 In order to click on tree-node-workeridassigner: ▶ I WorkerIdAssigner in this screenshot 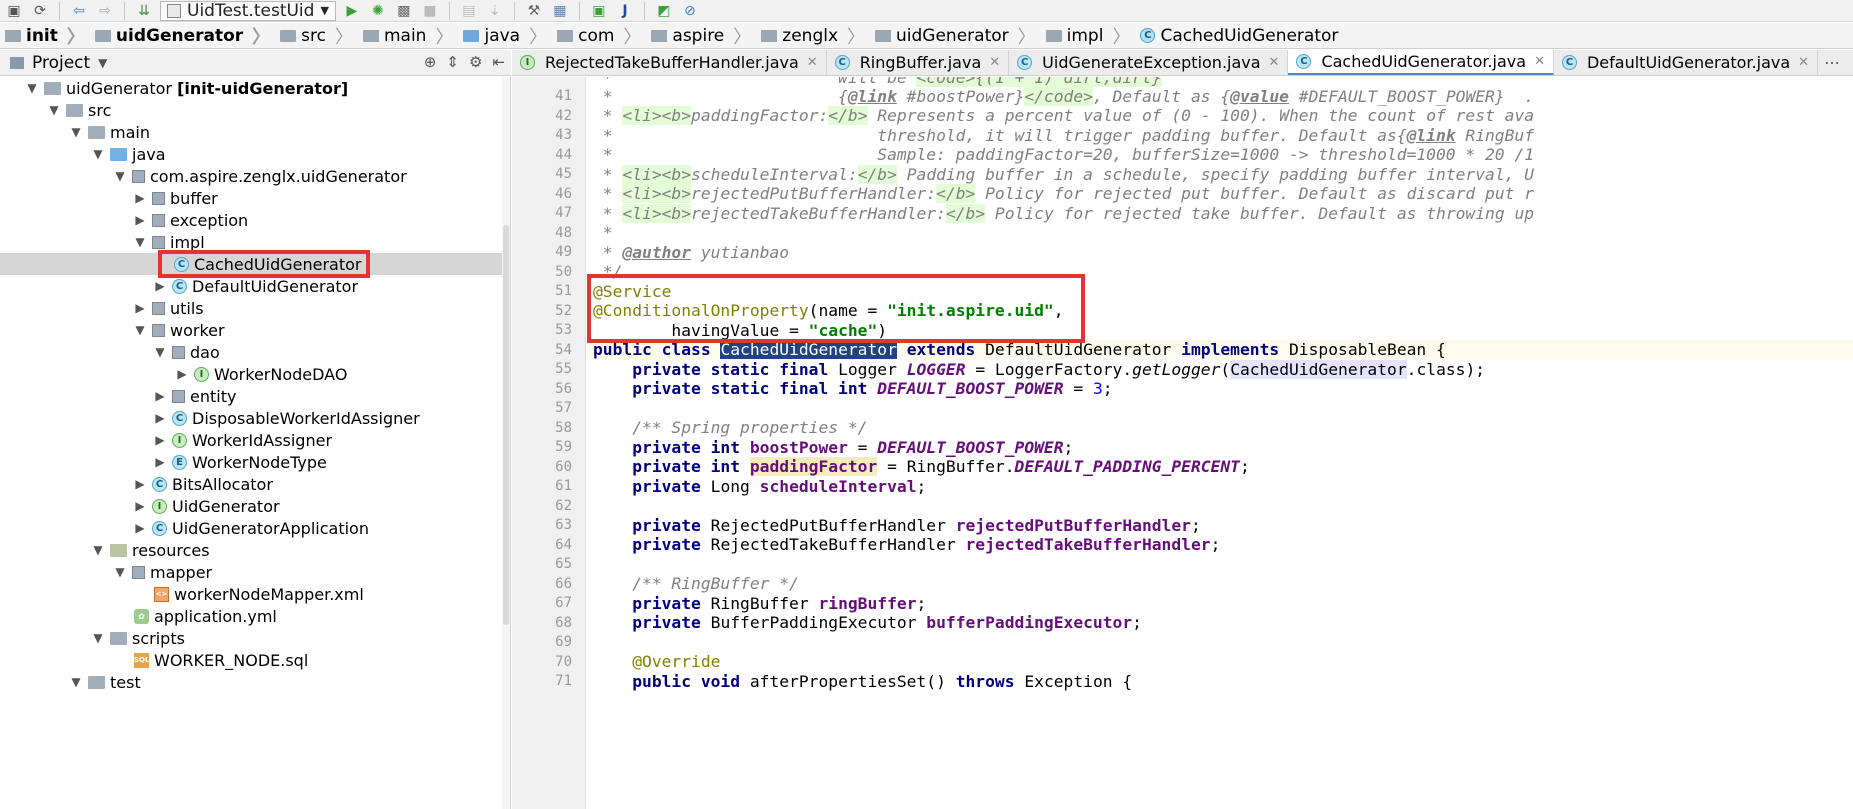, I will do `click(255, 440)`.